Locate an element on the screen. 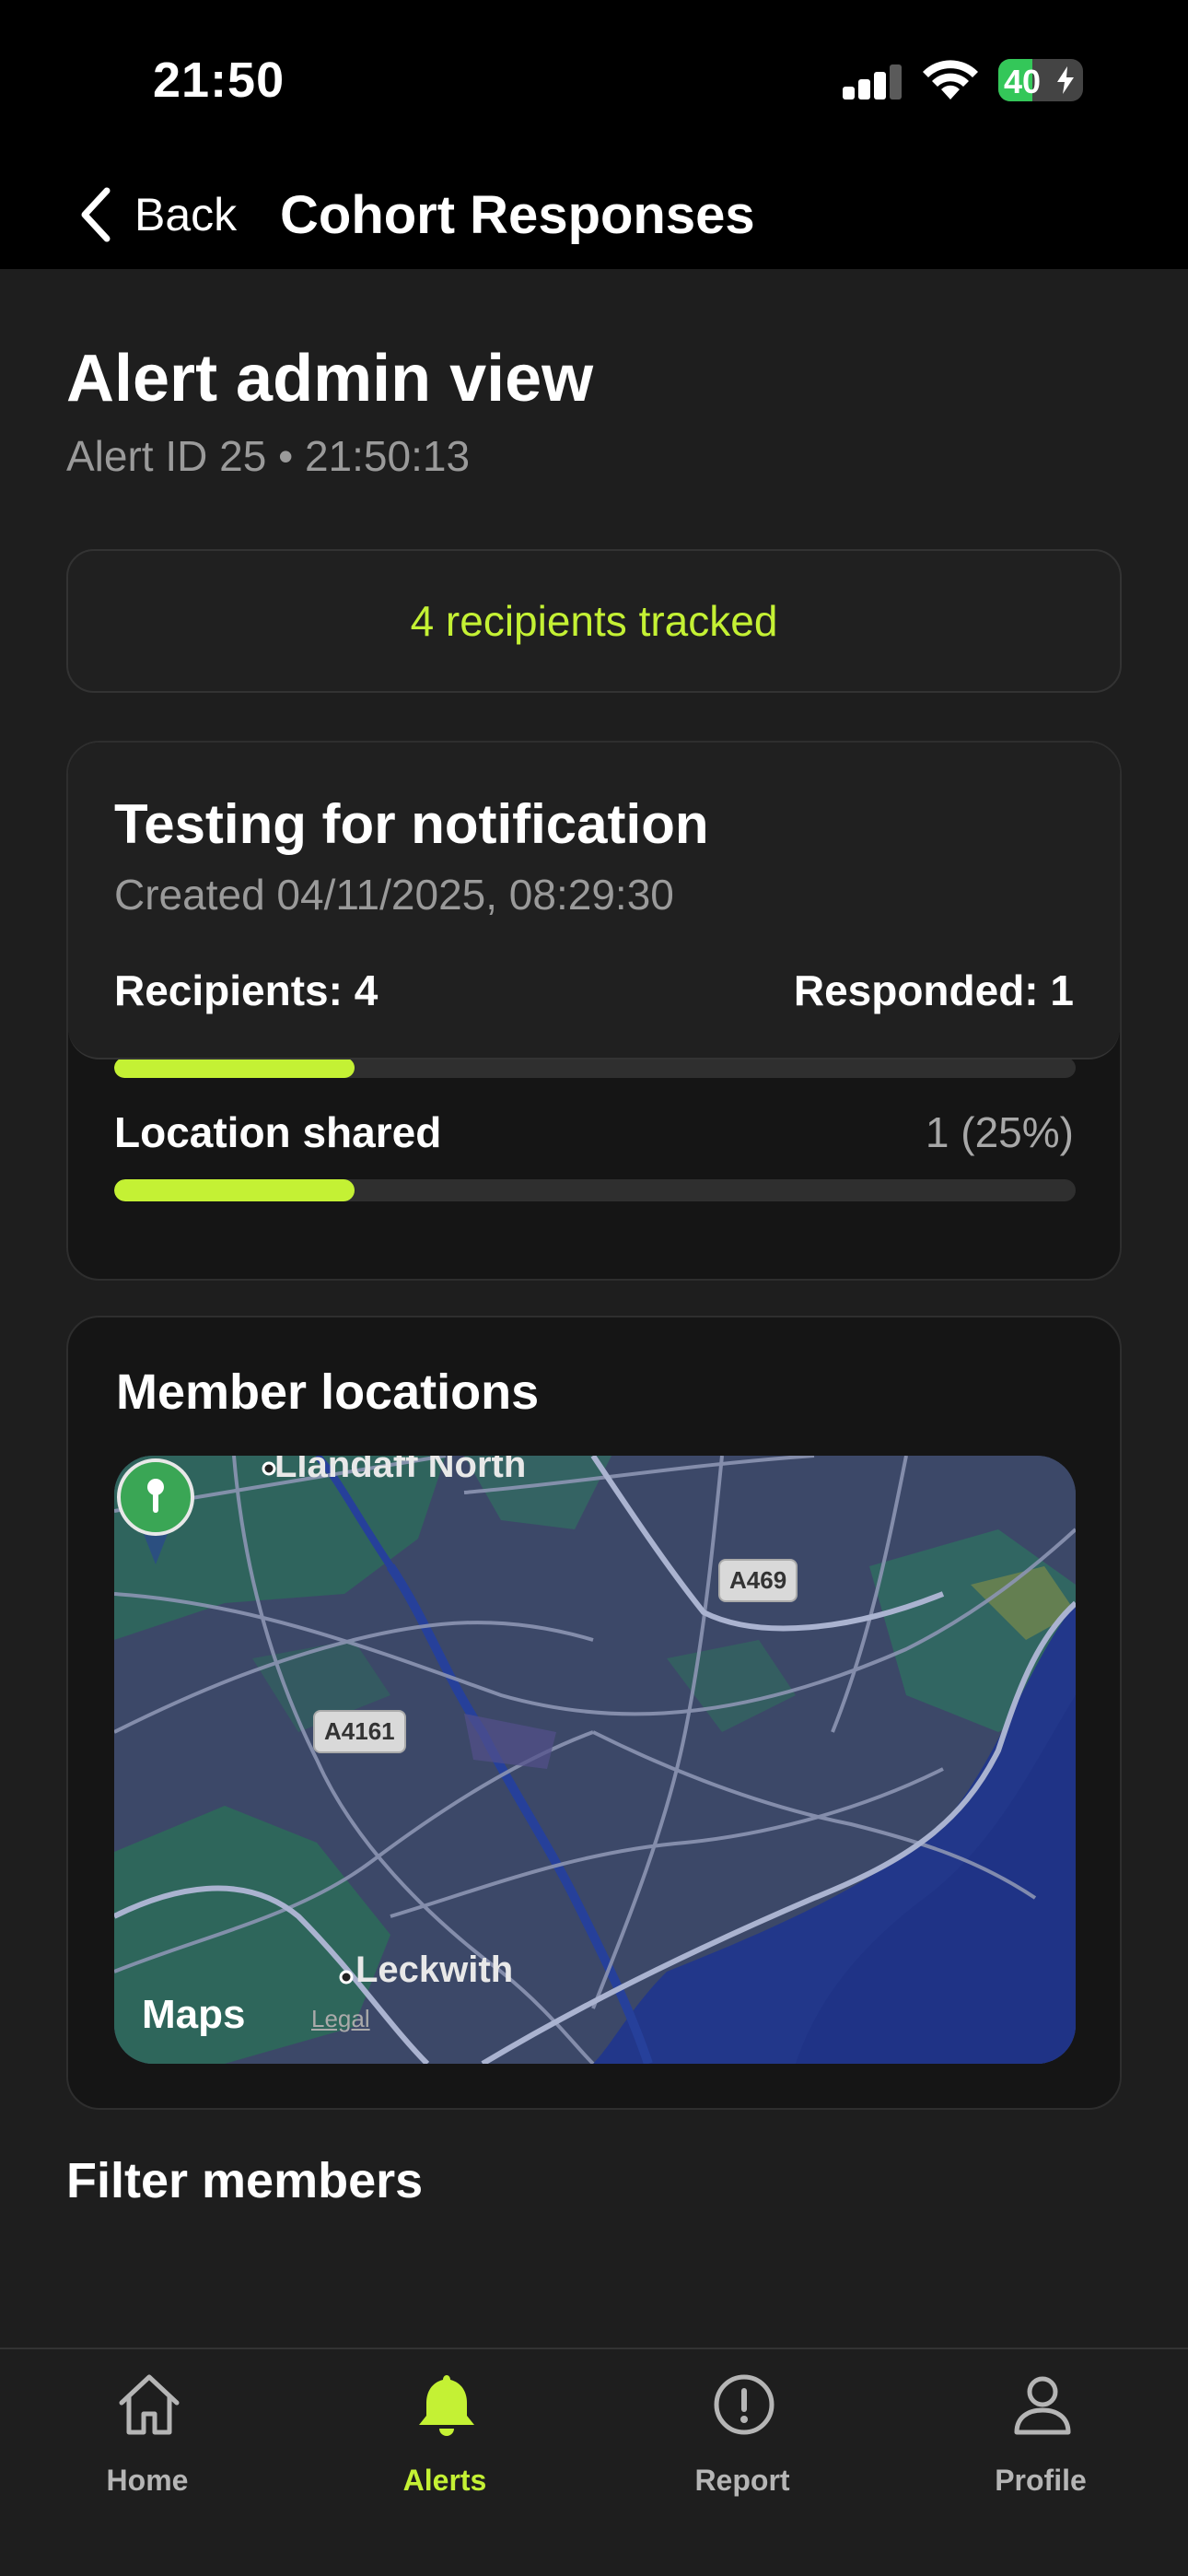 This screenshot has height=2576, width=1188. page-title: Alert admin view is located at coordinates (330, 379).